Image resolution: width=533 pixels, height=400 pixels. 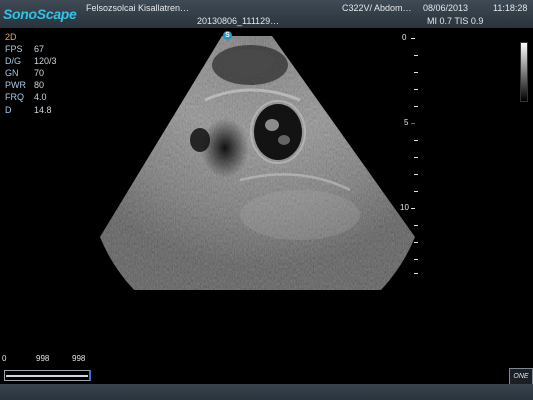 I want to click on param-value: 70, so click(x=39, y=73).